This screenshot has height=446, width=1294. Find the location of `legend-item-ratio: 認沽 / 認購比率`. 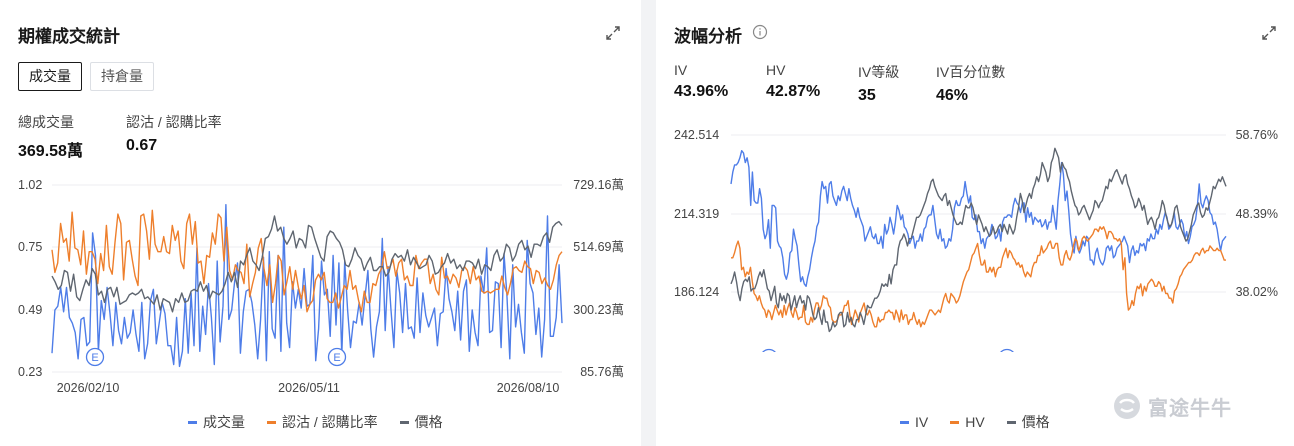

legend-item-ratio: 認沽 / 認購比率 is located at coordinates (322, 422).